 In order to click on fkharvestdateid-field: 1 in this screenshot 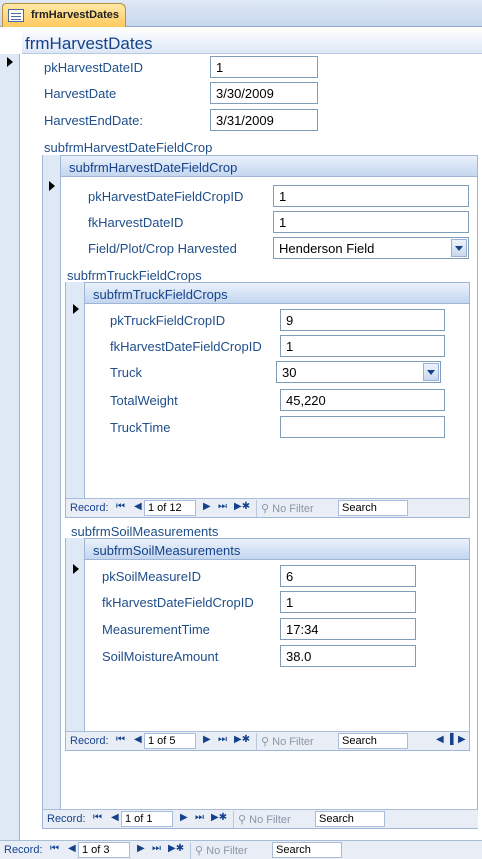, I will do `click(371, 222)`.